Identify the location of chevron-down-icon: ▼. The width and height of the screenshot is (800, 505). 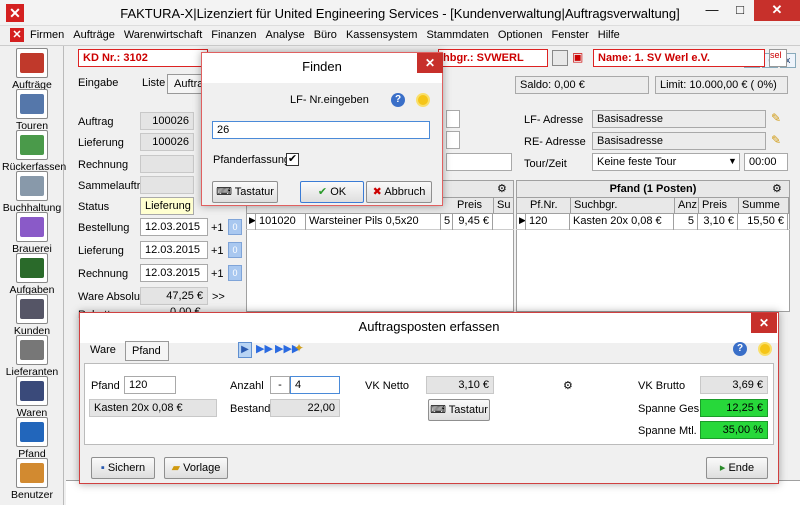
(732, 161).